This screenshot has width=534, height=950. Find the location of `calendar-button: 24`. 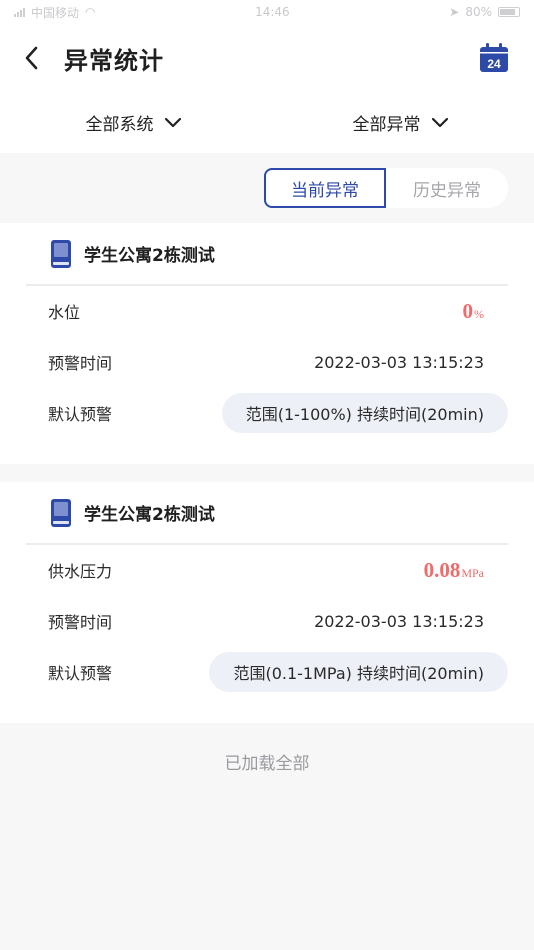

calendar-button: 24 is located at coordinates (494, 58).